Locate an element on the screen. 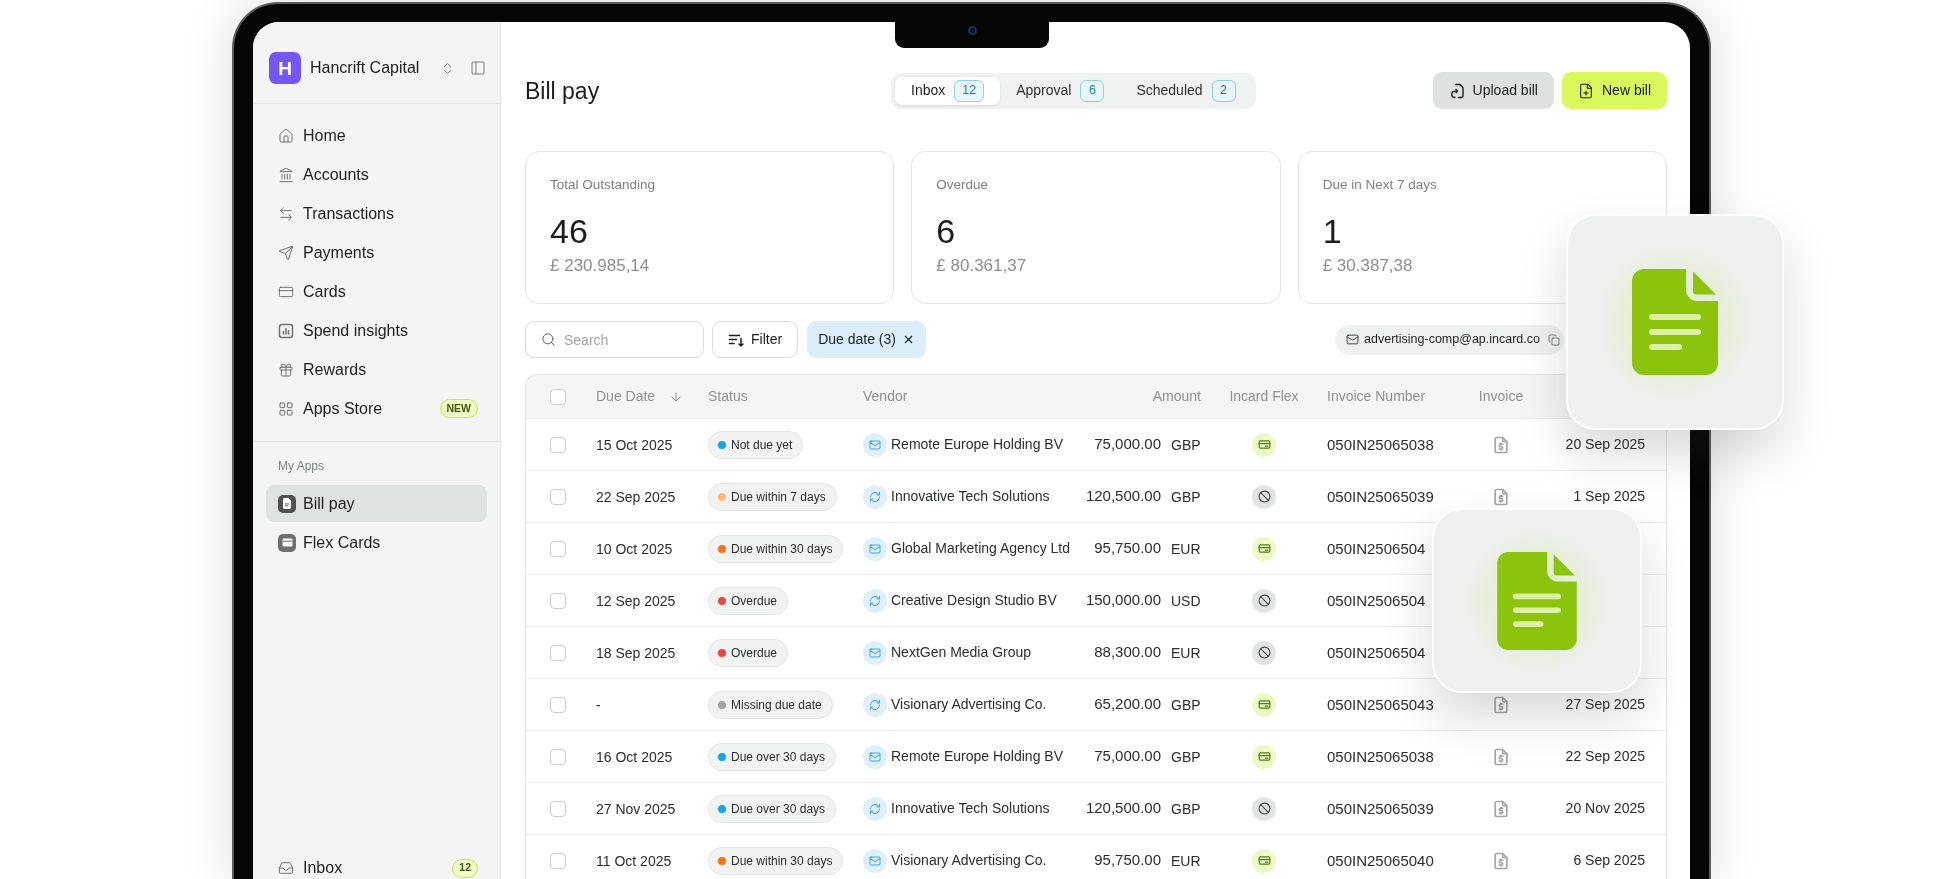 This screenshot has width=1944, height=879. stat-count: 1 is located at coordinates (1332, 231).